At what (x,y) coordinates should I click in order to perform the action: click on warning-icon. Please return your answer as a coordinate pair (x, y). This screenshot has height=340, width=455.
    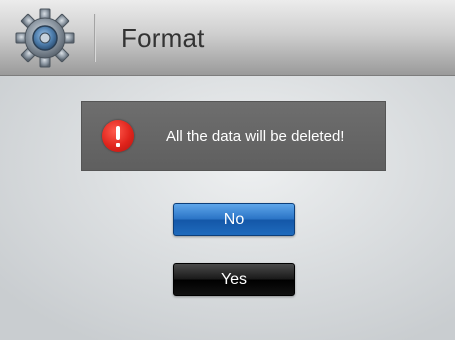
    Looking at the image, I should click on (118, 136).